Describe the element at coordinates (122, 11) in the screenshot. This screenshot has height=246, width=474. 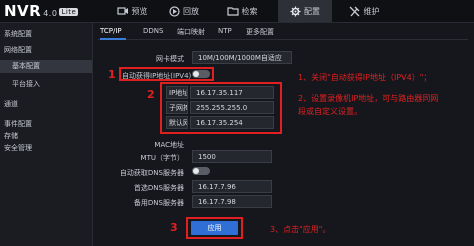
I see `camera-icon` at that location.